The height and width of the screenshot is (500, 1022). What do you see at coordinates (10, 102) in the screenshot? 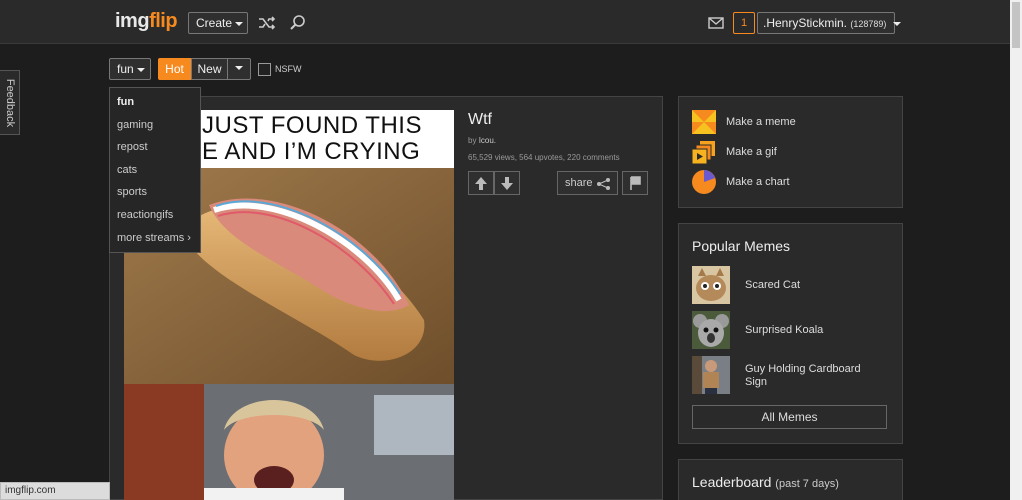
I see `feedback-tab: Feedback` at bounding box center [10, 102].